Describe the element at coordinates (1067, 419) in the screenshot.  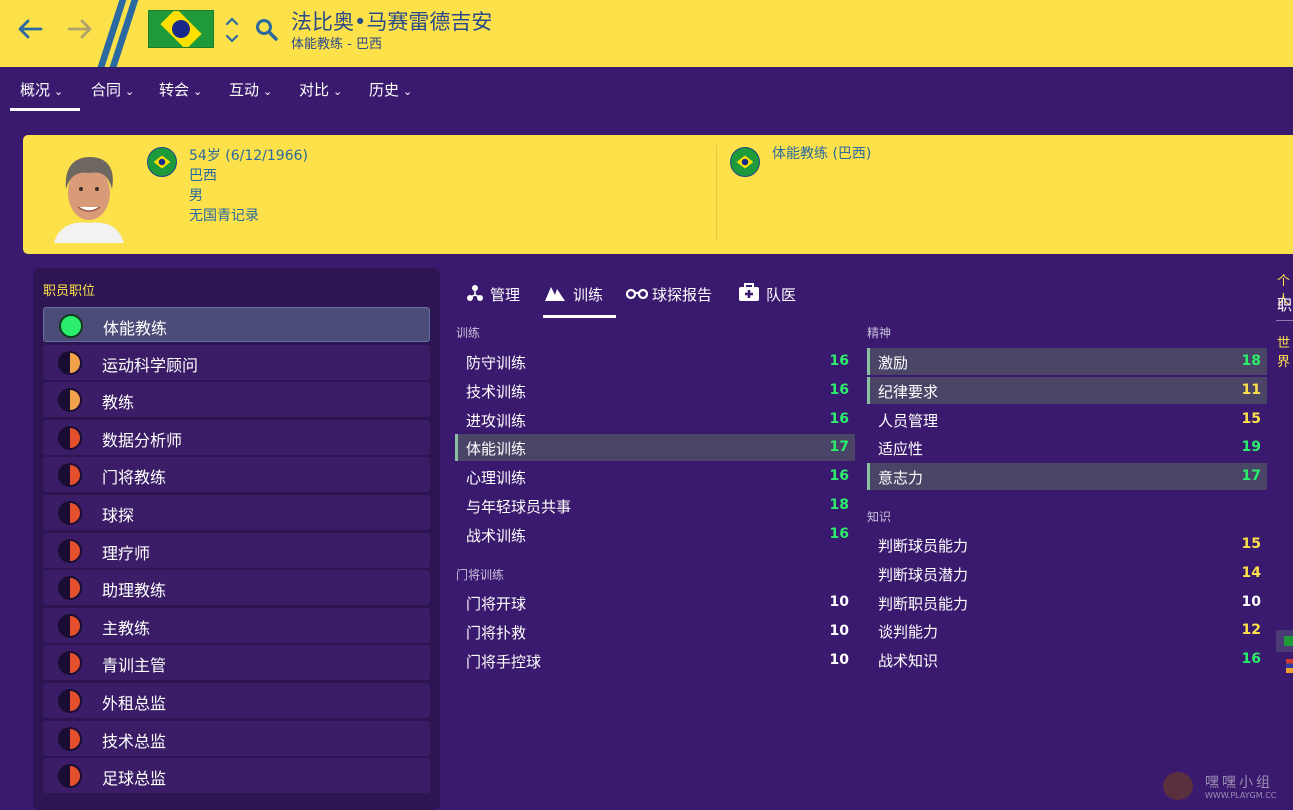
I see `attribute-row: 人员管理 15` at that location.